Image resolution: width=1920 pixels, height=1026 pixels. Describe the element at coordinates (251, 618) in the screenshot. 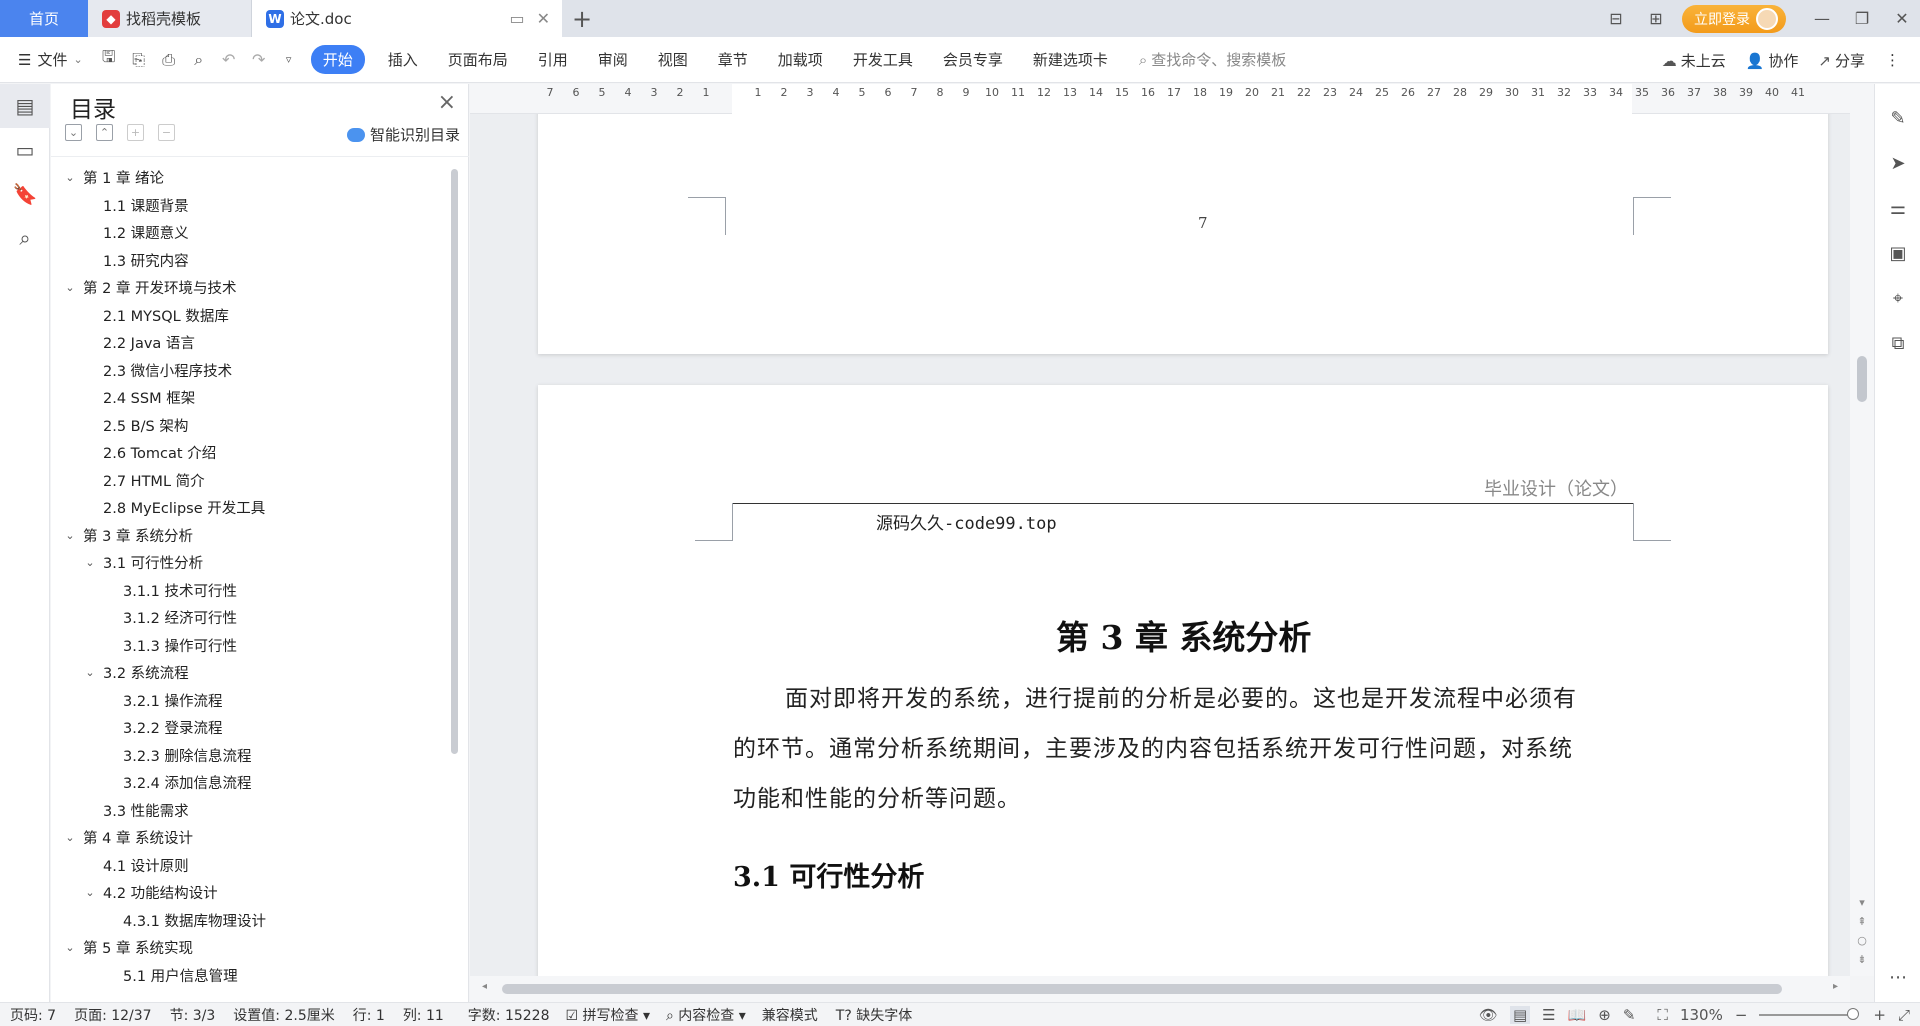

I see `toc-item: 3.1.2 经济可行性` at that location.